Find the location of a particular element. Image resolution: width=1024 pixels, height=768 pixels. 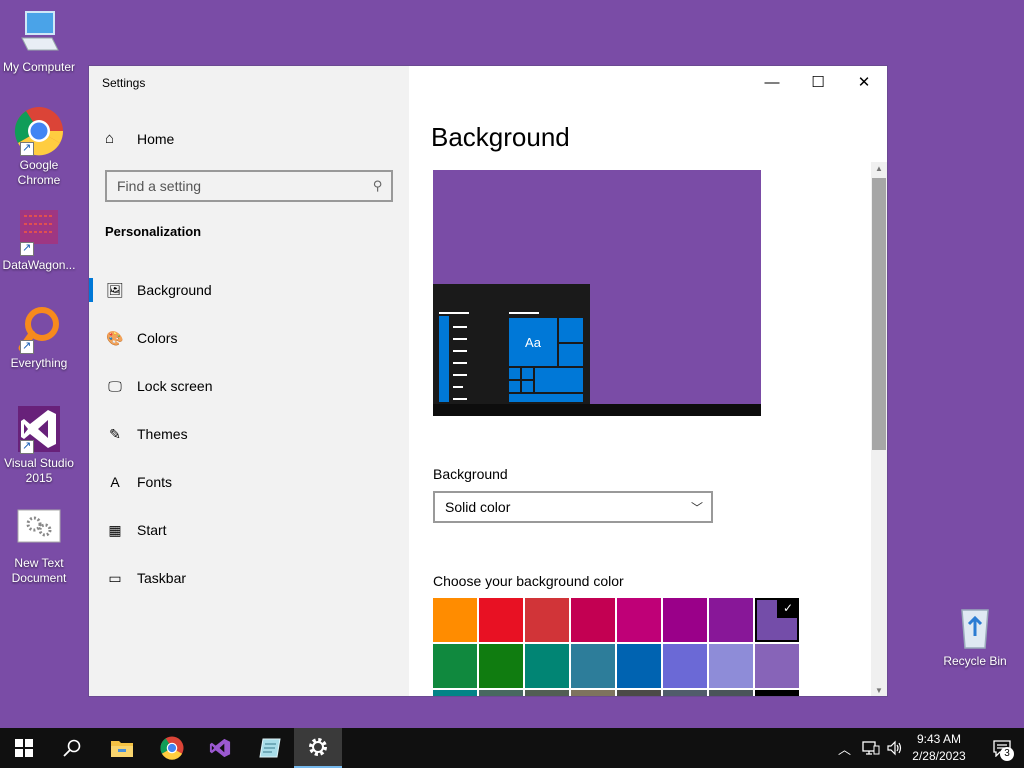

content-scrollbar: ▲ ▼ is located at coordinates (879, 429).